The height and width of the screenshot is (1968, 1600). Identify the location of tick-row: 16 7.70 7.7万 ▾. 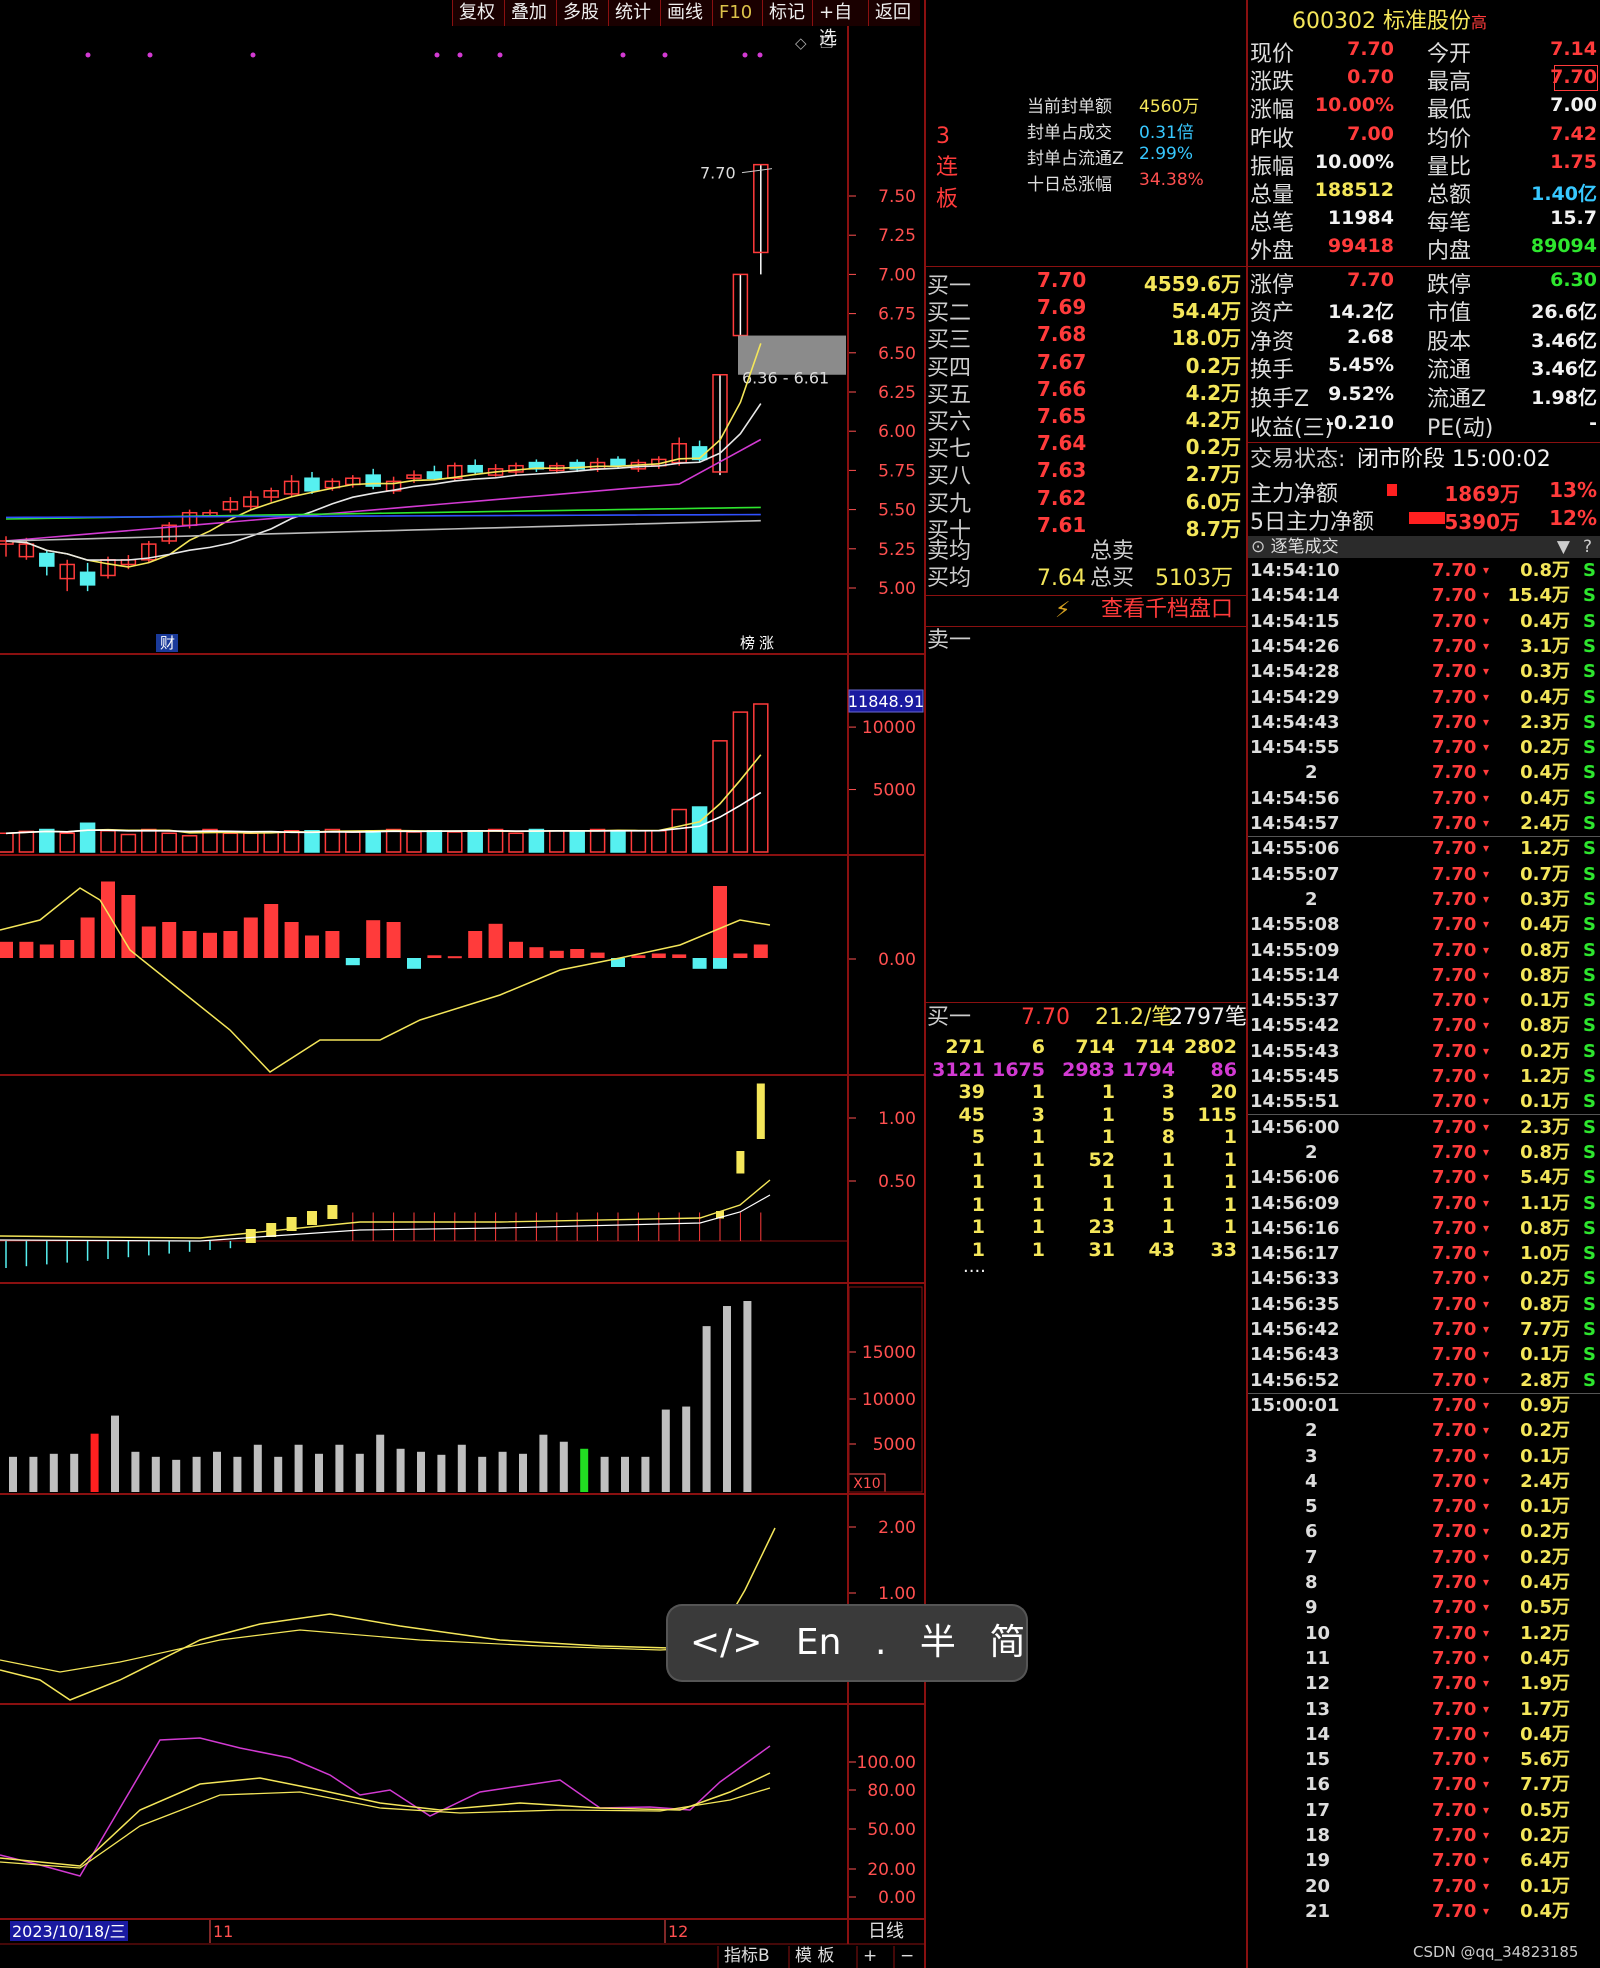
(1423, 1784).